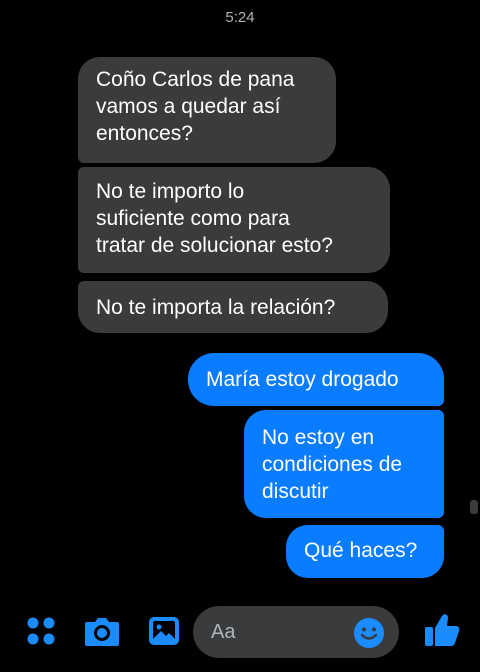  What do you see at coordinates (344, 464) in the screenshot?
I see `outgoing-message-bubble: No estoy en condiciones de discutir` at bounding box center [344, 464].